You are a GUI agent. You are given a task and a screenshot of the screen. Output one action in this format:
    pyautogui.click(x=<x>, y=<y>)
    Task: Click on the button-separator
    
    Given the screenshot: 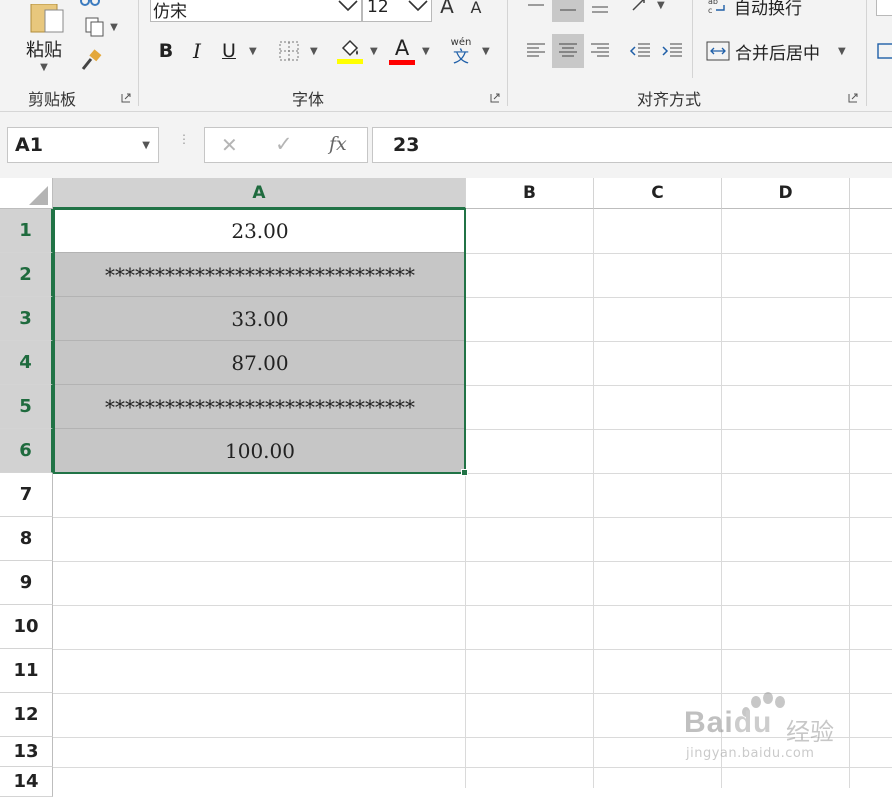 What is the action you would take?
    pyautogui.click(x=692, y=39)
    